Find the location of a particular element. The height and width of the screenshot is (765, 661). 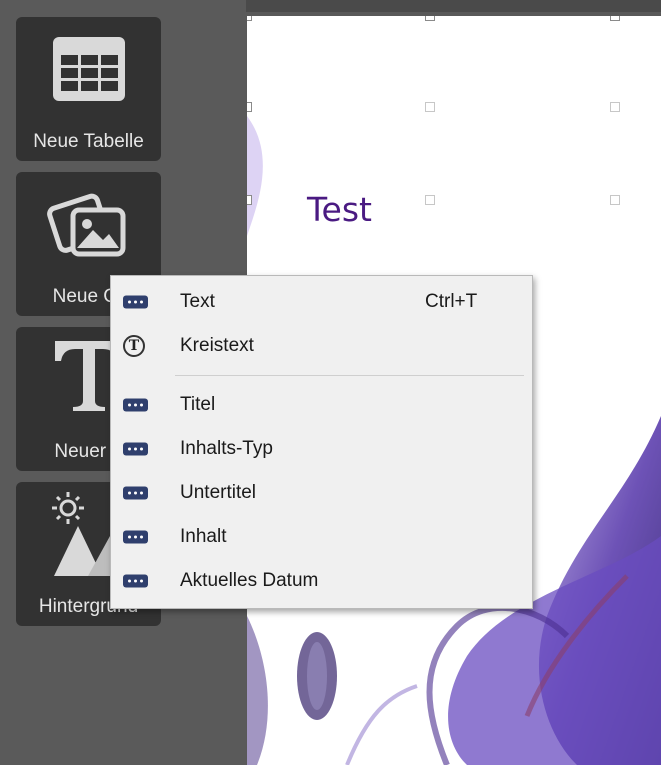

menu-item-label: Kreistext is located at coordinates (217, 345).